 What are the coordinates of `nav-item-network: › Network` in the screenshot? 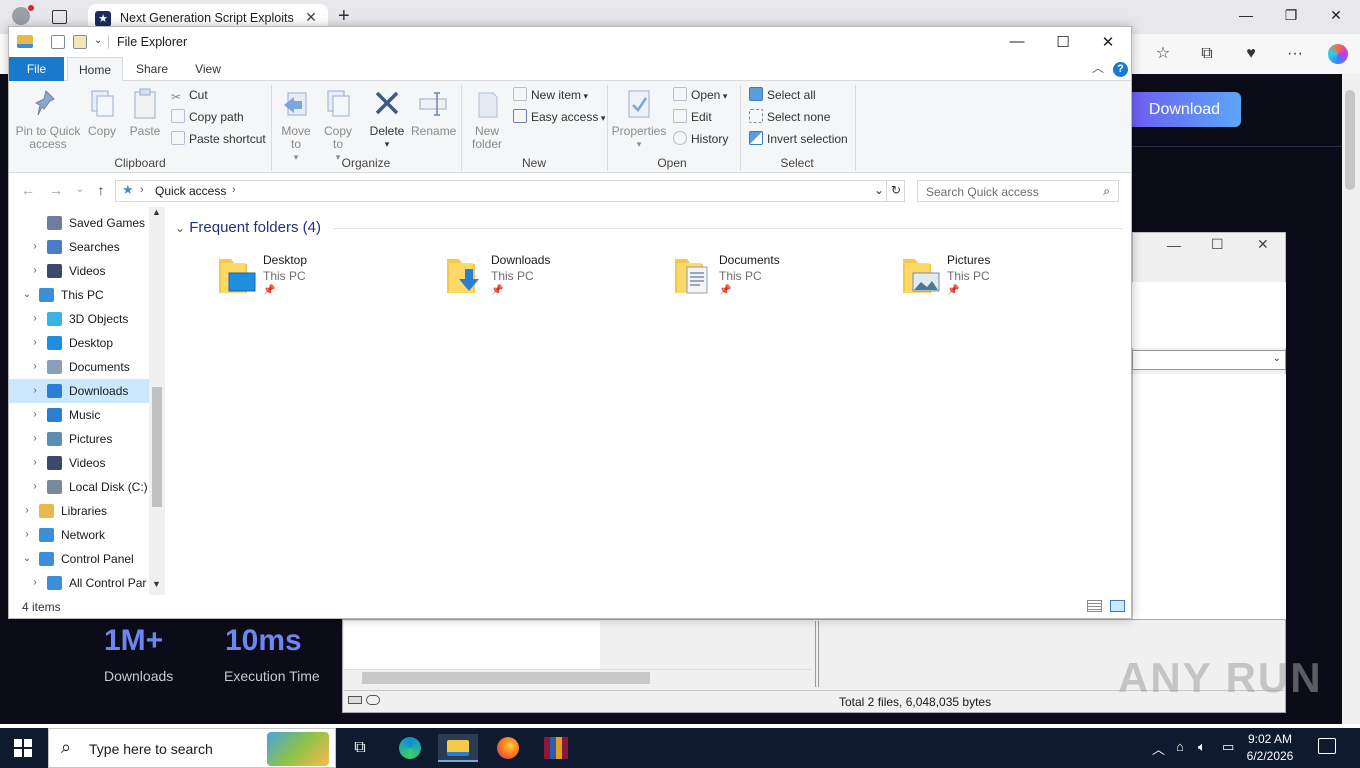 It's located at (79, 535).